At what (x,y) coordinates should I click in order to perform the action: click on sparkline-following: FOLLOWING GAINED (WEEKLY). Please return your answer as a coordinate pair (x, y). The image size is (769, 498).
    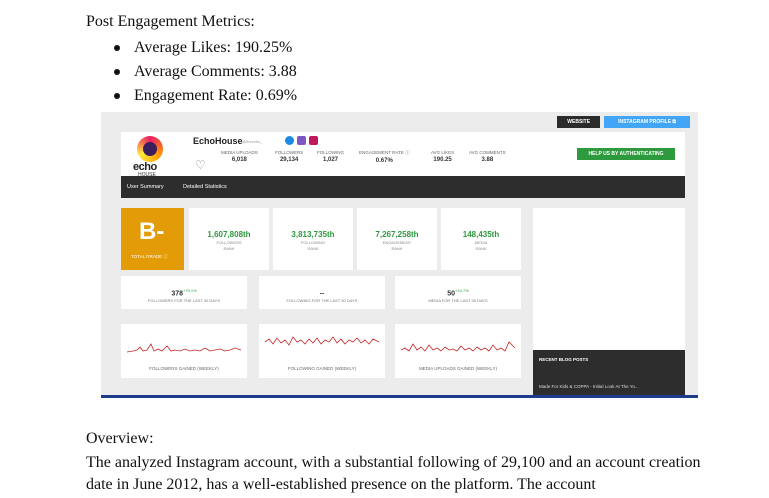
    Looking at the image, I should click on (322, 351).